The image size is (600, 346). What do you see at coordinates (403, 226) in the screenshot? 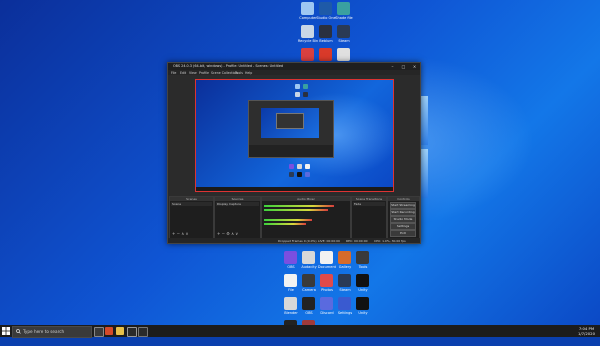
I see `settings-button: Settings` at bounding box center [403, 226].